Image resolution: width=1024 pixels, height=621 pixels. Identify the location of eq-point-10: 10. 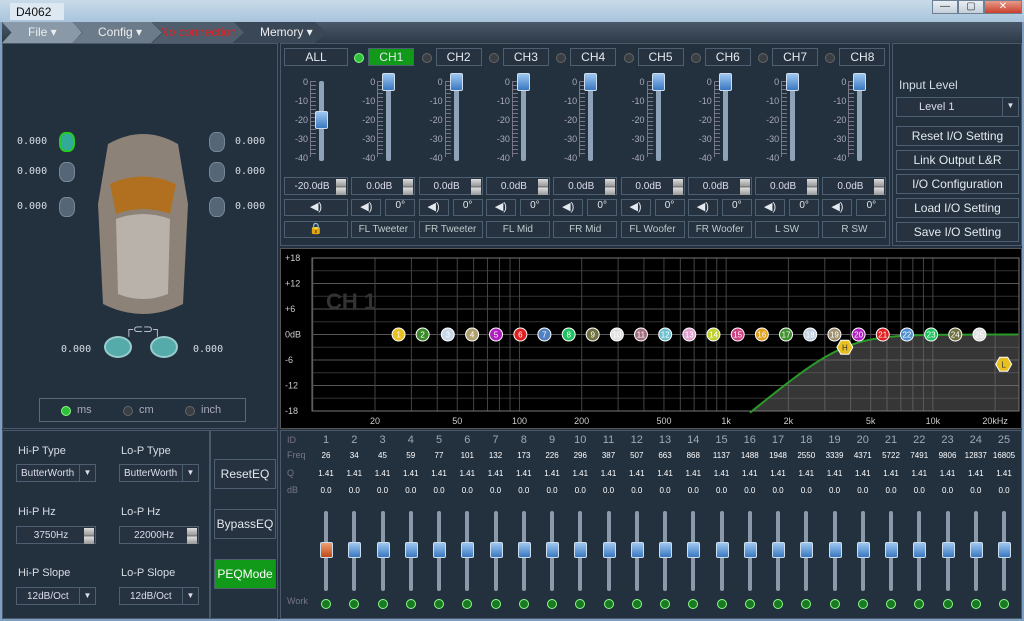
(616, 334).